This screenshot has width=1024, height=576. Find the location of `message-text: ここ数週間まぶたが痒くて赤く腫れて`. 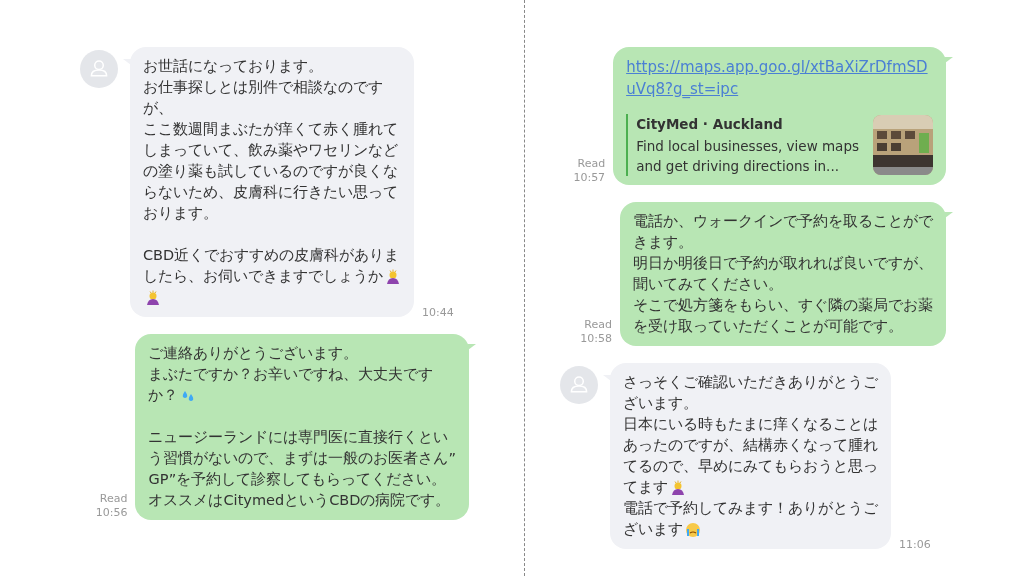

message-text: ここ数週間まぶたが痒くて赤く腫れて is located at coordinates (270, 129).